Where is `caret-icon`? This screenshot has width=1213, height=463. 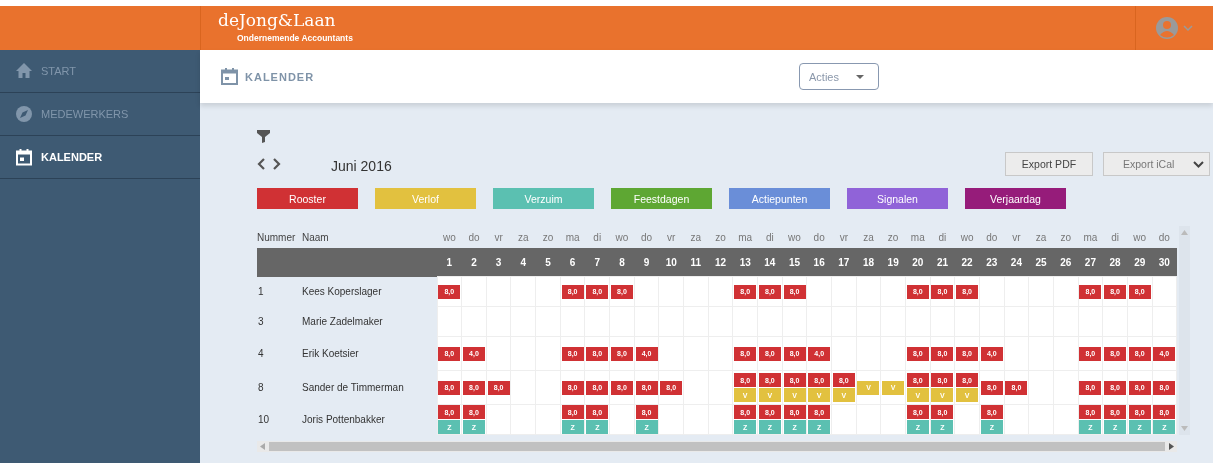 caret-icon is located at coordinates (860, 76).